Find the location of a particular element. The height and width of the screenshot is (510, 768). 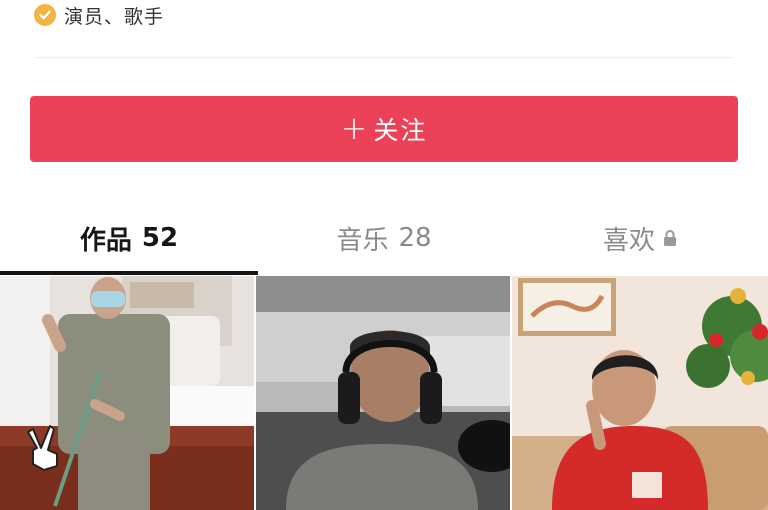

tab-music-count: 28 is located at coordinates (415, 238).